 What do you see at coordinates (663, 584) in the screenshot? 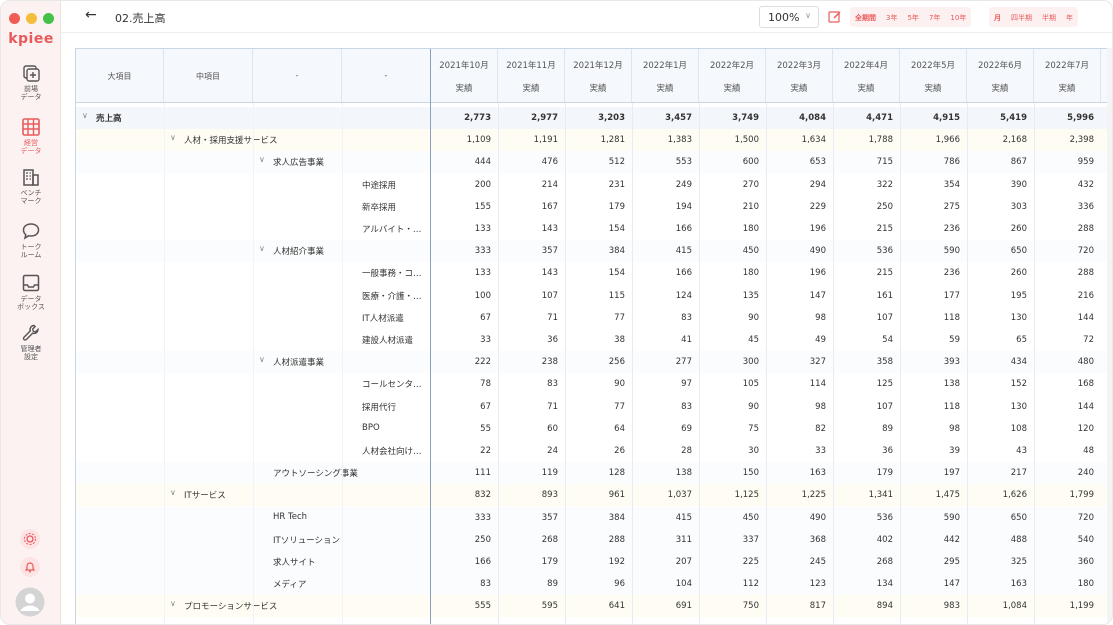
I see `value-cell: 104` at bounding box center [663, 584].